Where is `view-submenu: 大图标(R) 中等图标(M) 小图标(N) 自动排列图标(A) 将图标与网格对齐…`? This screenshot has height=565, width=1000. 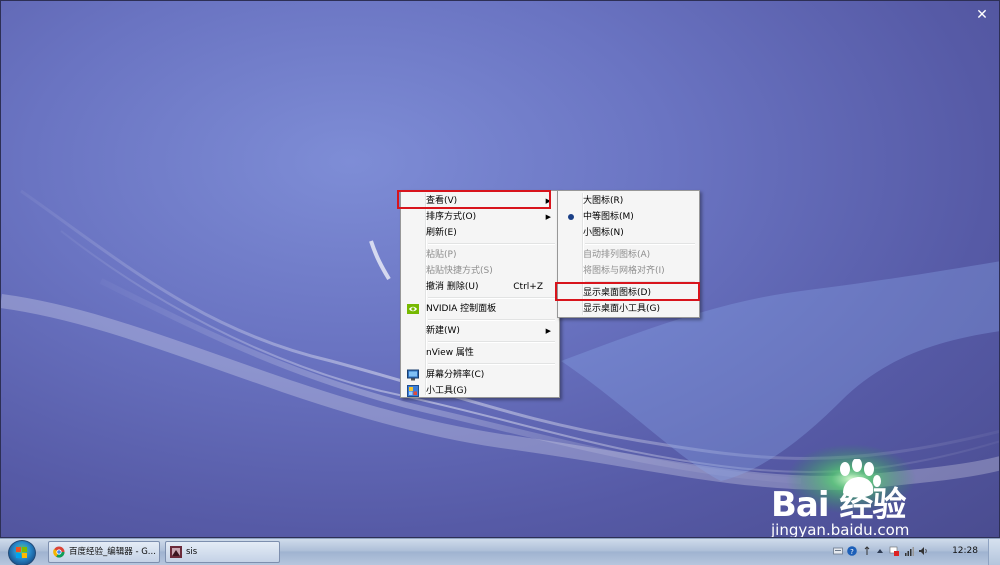
view-submenu: 大图标(R) 中等图标(M) 小图标(N) 自动排列图标(A) 将图标与网格对齐… is located at coordinates (628, 254).